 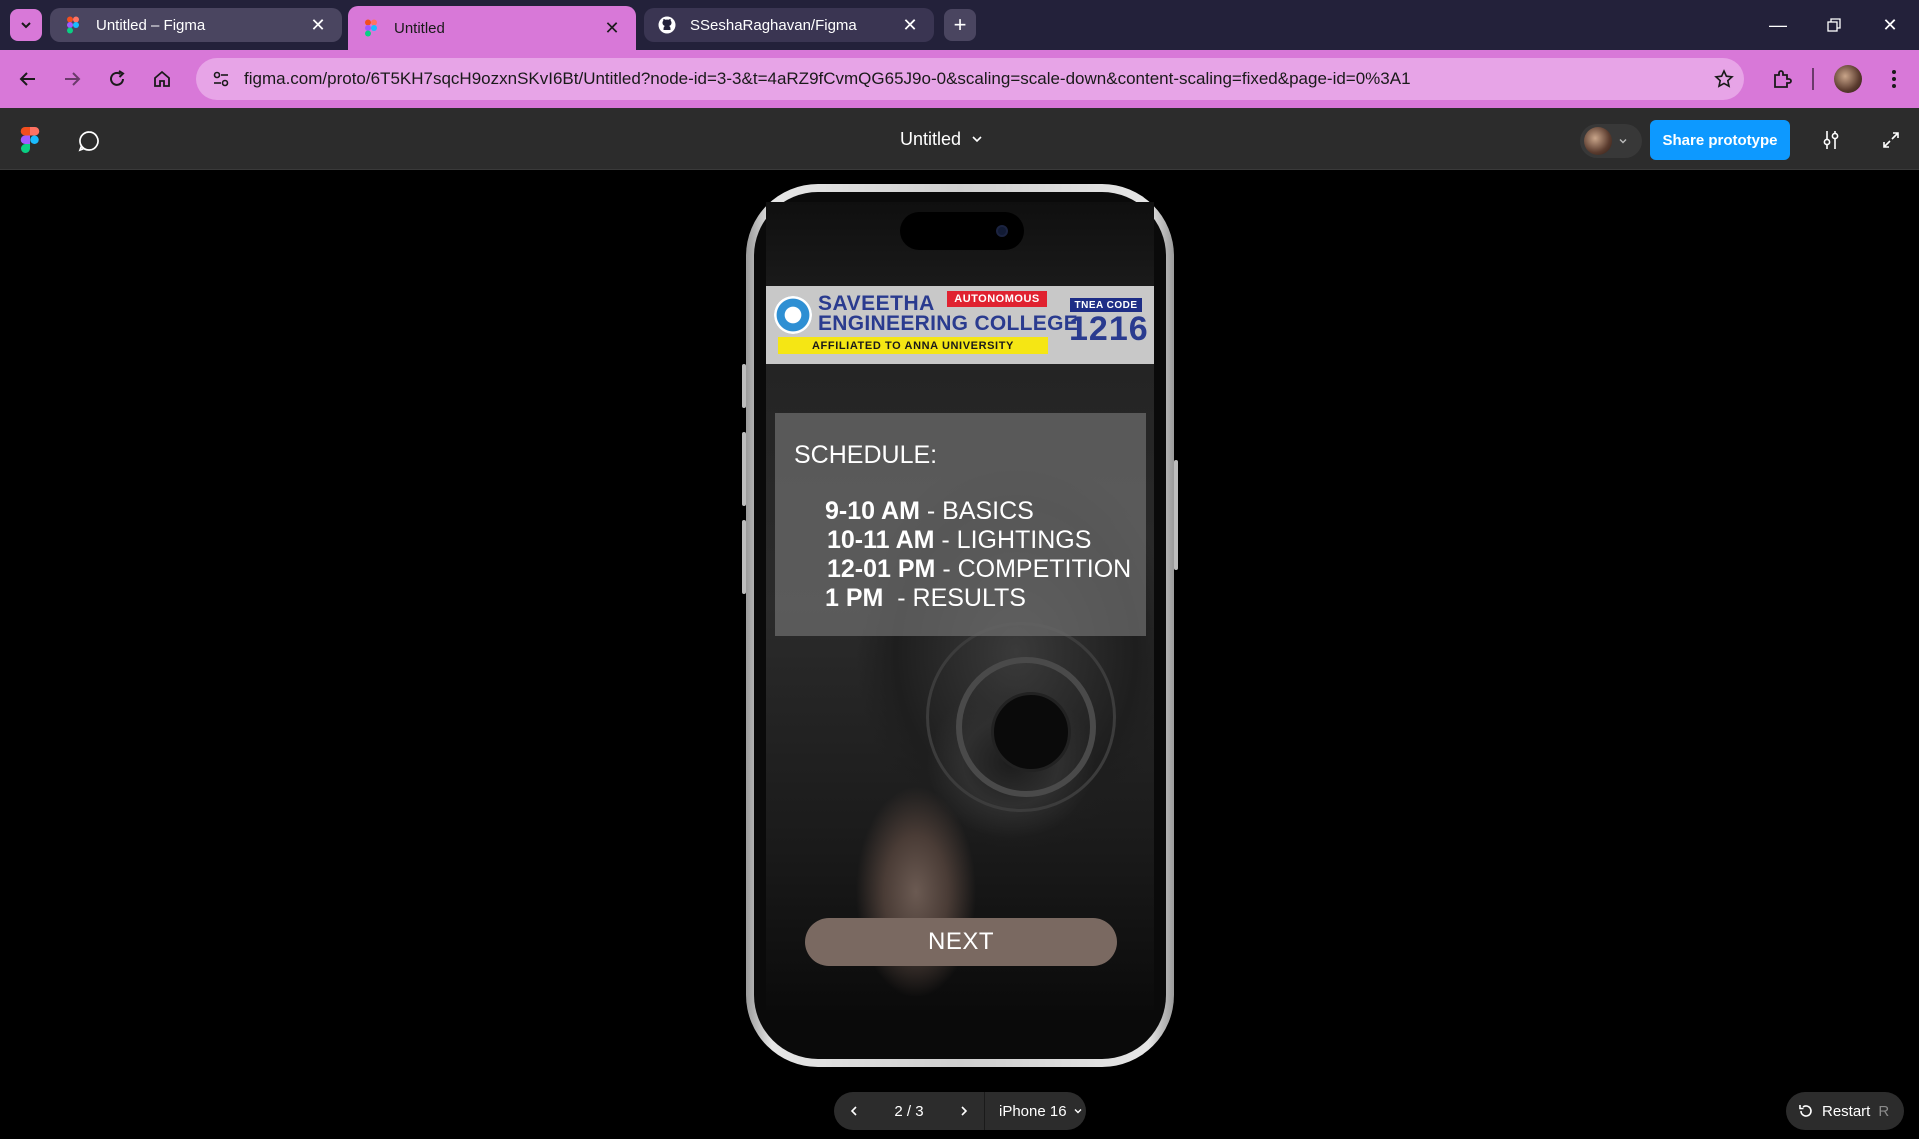 I want to click on toolbar-divider, so click(x=1813, y=79).